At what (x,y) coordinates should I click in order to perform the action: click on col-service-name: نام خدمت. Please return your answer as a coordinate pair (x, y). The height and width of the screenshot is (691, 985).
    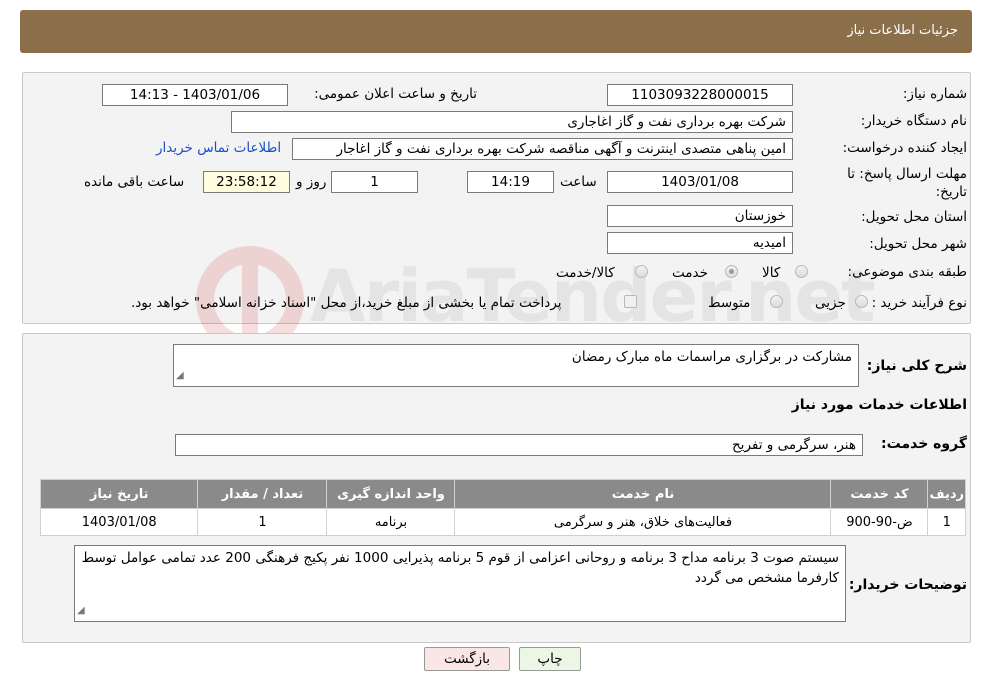
    Looking at the image, I should click on (643, 494).